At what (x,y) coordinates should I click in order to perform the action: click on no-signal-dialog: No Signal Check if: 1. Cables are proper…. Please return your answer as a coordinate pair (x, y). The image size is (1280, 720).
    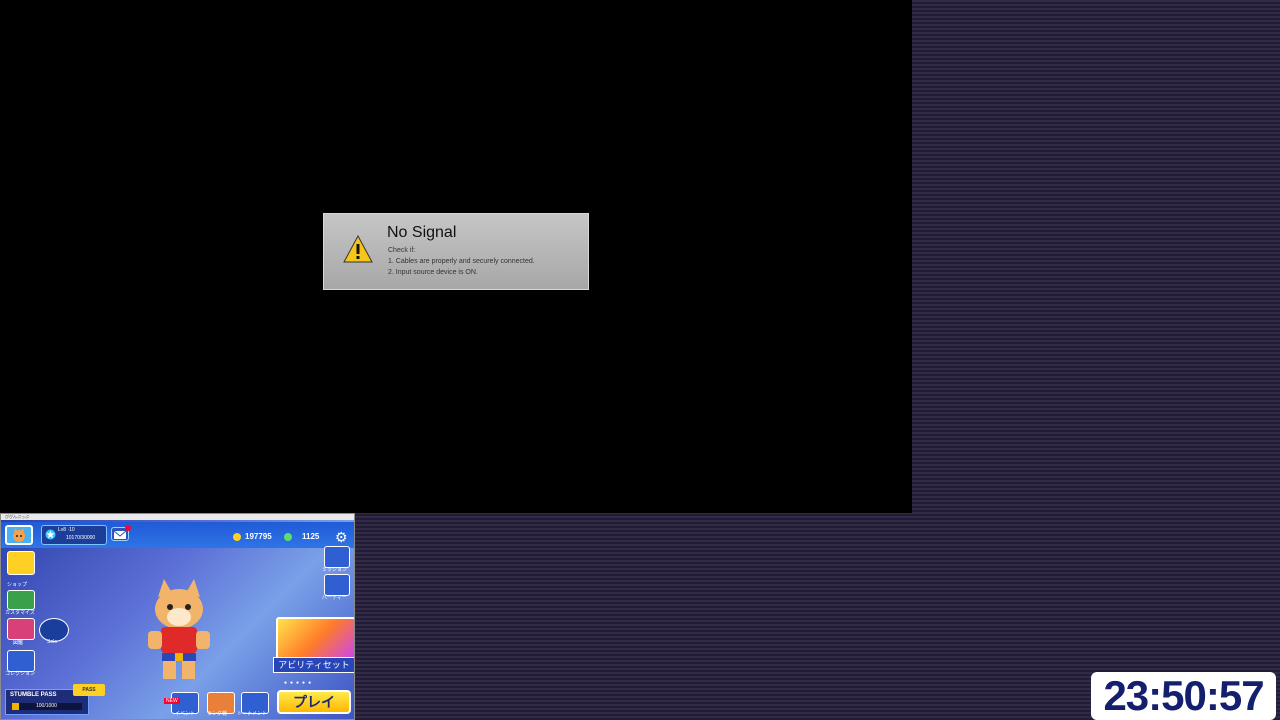
    Looking at the image, I should click on (456, 251).